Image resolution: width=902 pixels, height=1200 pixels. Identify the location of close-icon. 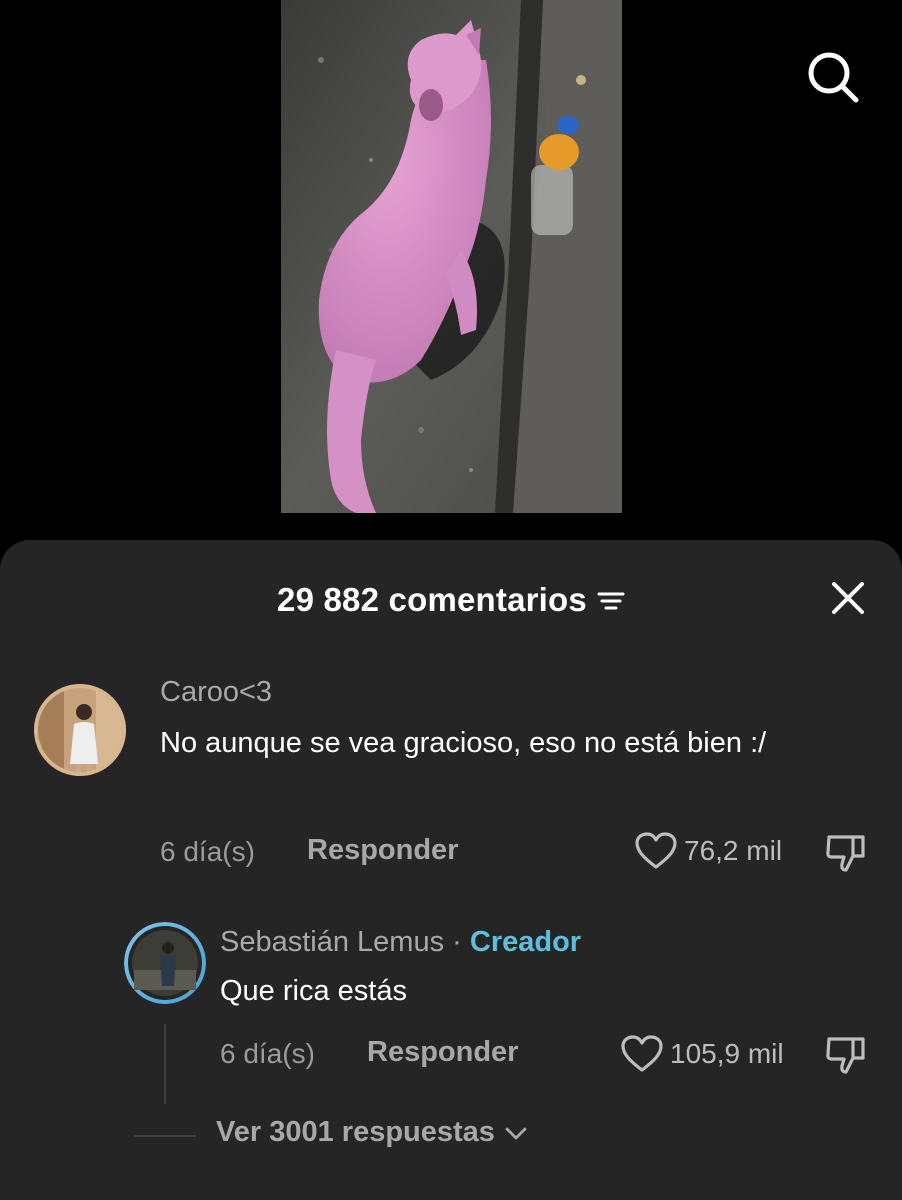
(848, 598).